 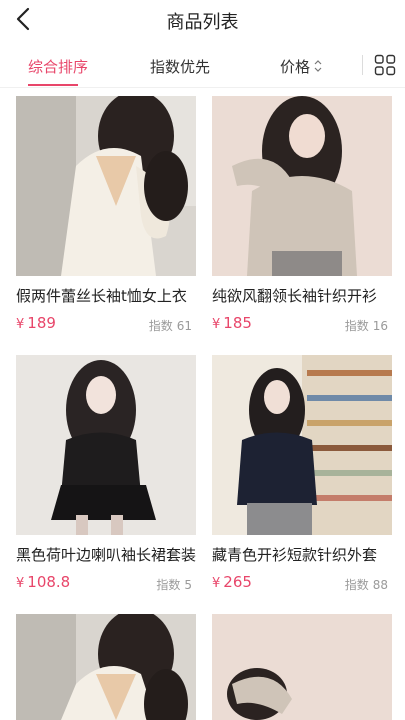 I want to click on product-title: 黑色荷叶边喇叭袖长裙套装, so click(x=106, y=555).